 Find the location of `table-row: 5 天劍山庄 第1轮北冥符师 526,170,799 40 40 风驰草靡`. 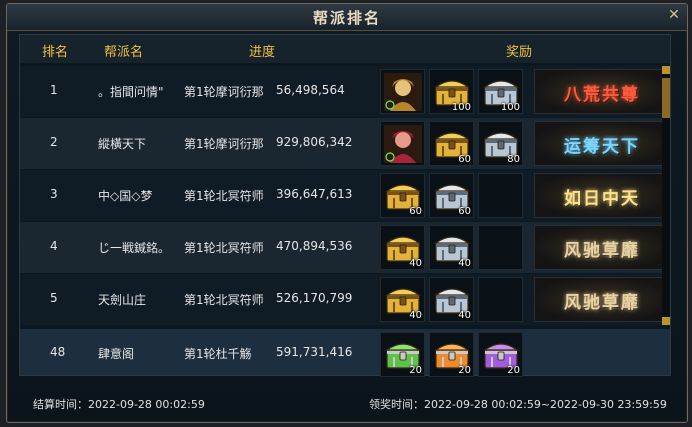

table-row: 5 天劍山庄 第1轮北冥符师 526,170,799 40 40 风驰草靡 is located at coordinates (341, 299).